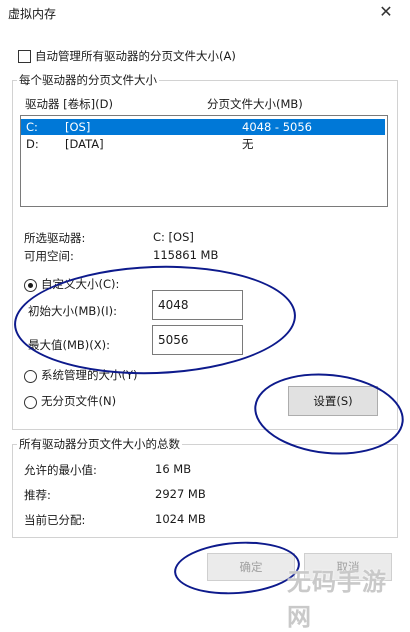  I want to click on drive-paging-size: 4048 - 5056, so click(277, 127).